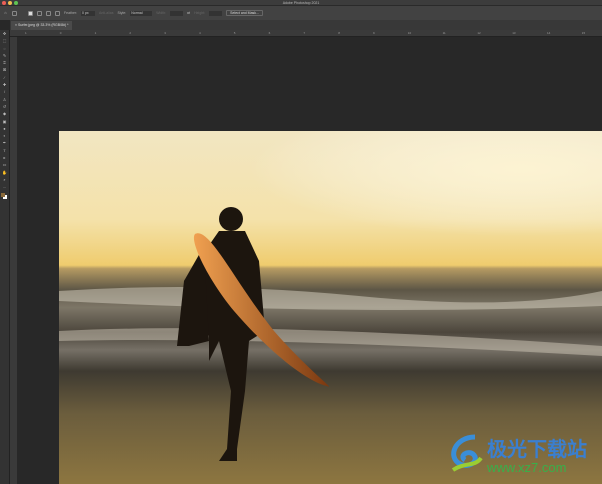 This screenshot has width=602, height=484. Describe the element at coordinates (141, 13) in the screenshot. I see `style-select: Normal` at that location.